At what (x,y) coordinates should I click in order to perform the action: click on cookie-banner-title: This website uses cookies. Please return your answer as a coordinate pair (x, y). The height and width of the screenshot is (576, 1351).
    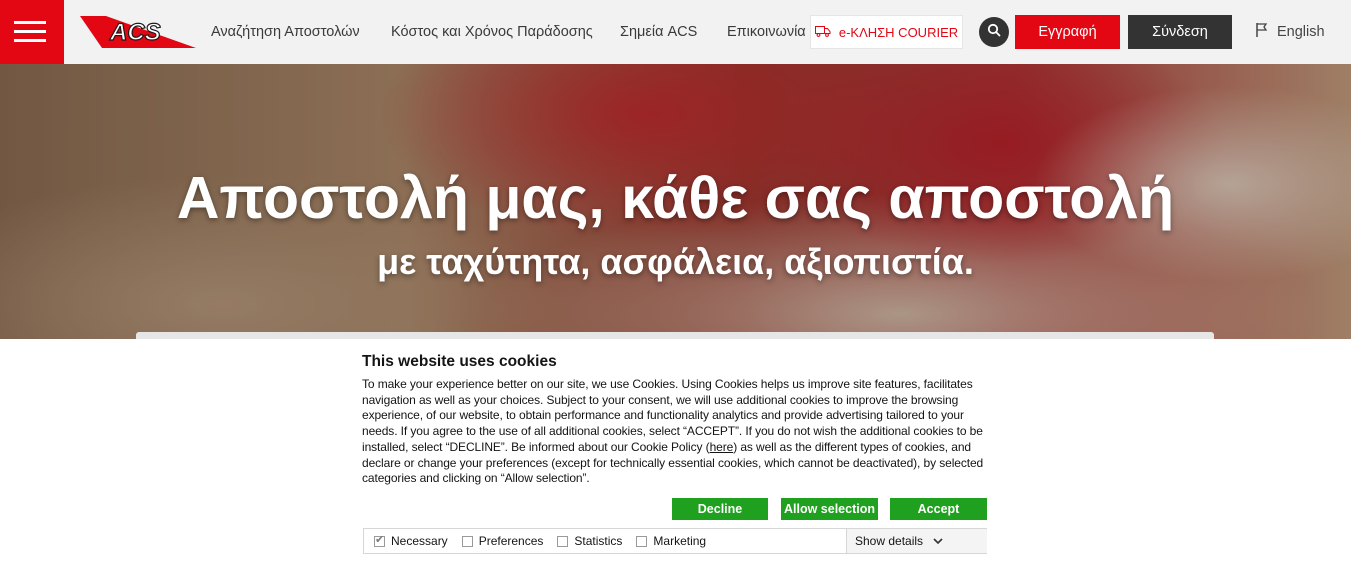
    Looking at the image, I should click on (459, 361).